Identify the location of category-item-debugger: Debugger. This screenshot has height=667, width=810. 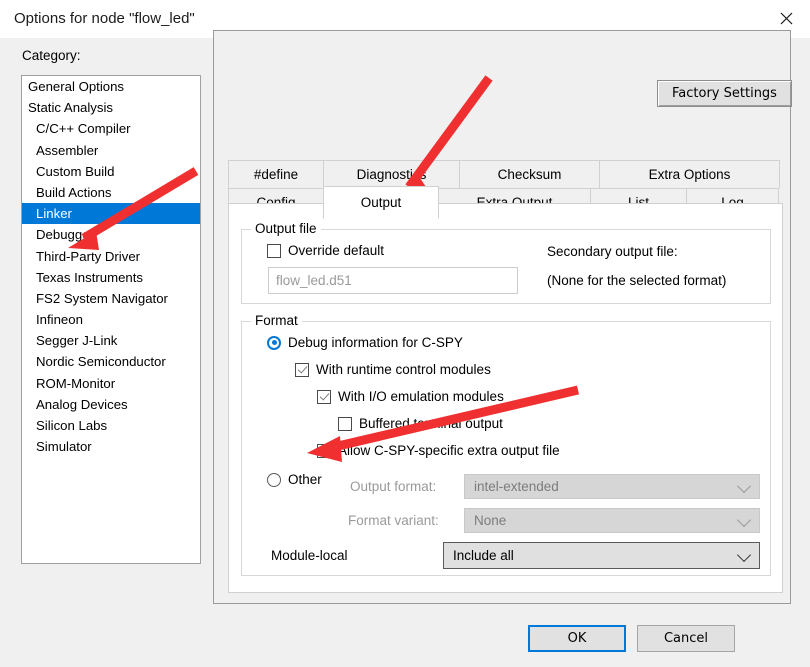
(111, 234).